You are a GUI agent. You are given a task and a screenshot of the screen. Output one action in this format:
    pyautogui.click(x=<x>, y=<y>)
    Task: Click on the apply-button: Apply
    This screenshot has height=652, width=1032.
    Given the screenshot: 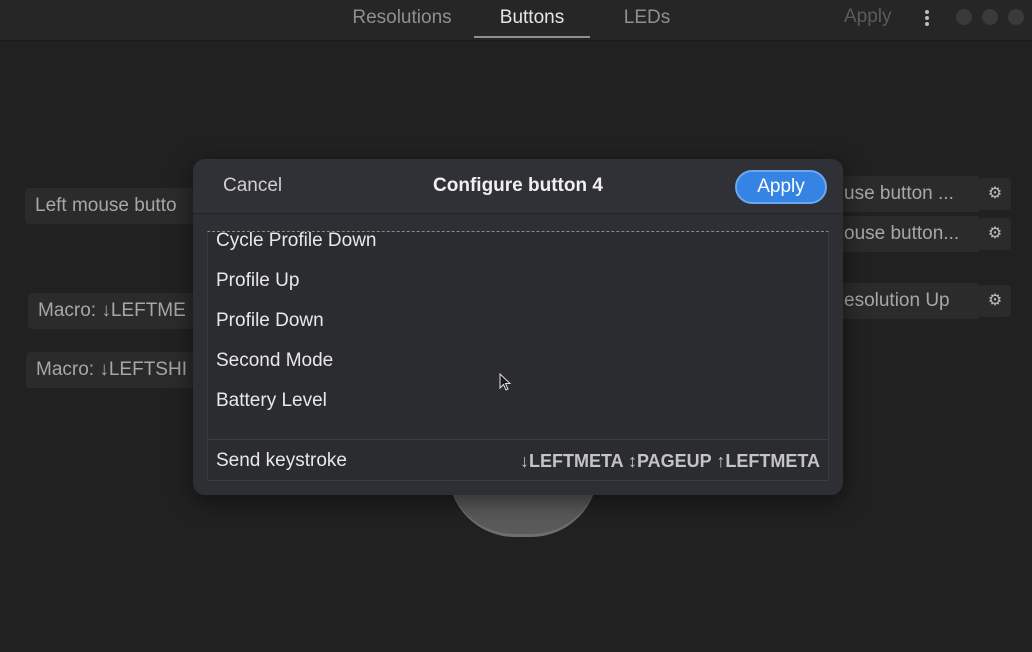 What is the action you would take?
    pyautogui.click(x=781, y=187)
    